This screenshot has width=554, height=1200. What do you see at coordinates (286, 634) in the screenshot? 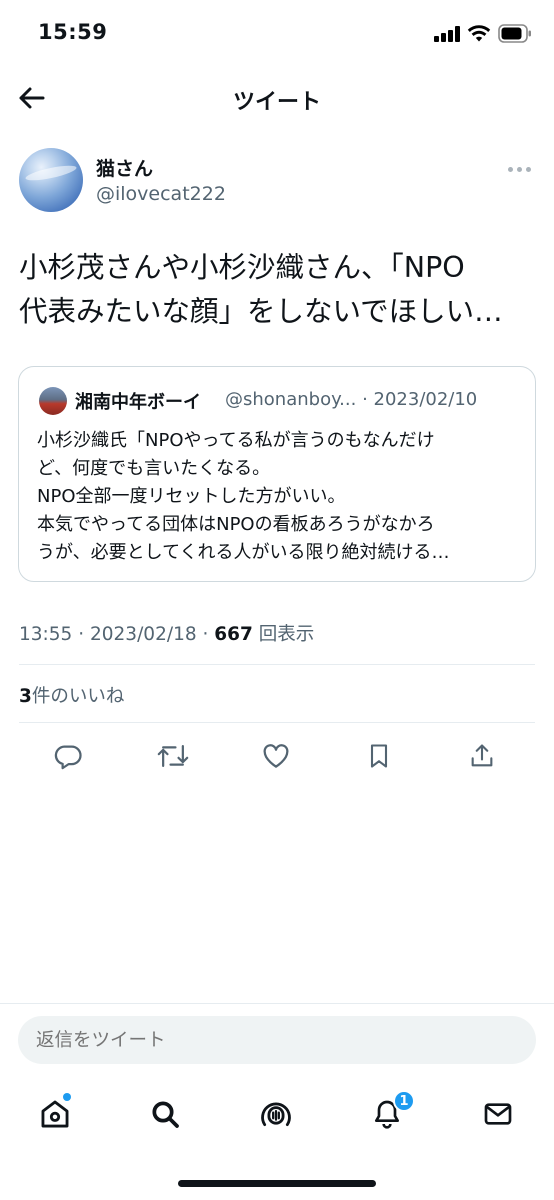
I see `views-label: 回表示` at bounding box center [286, 634].